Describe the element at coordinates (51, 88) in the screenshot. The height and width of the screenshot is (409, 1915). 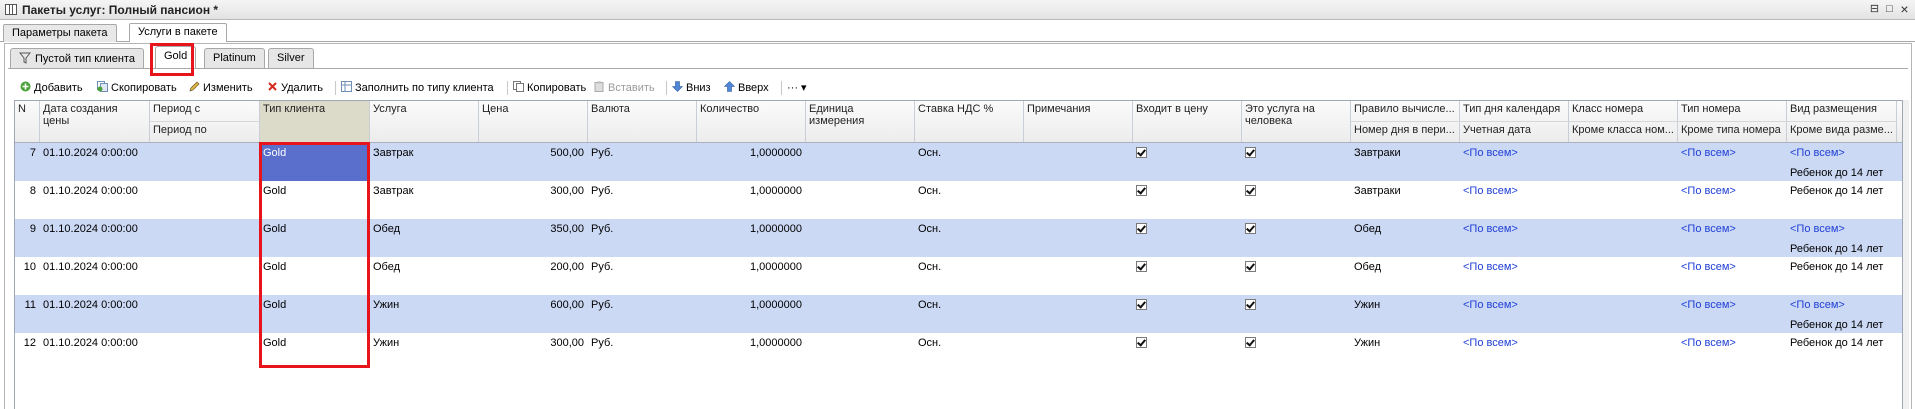
I see `add-button: Добавить` at that location.